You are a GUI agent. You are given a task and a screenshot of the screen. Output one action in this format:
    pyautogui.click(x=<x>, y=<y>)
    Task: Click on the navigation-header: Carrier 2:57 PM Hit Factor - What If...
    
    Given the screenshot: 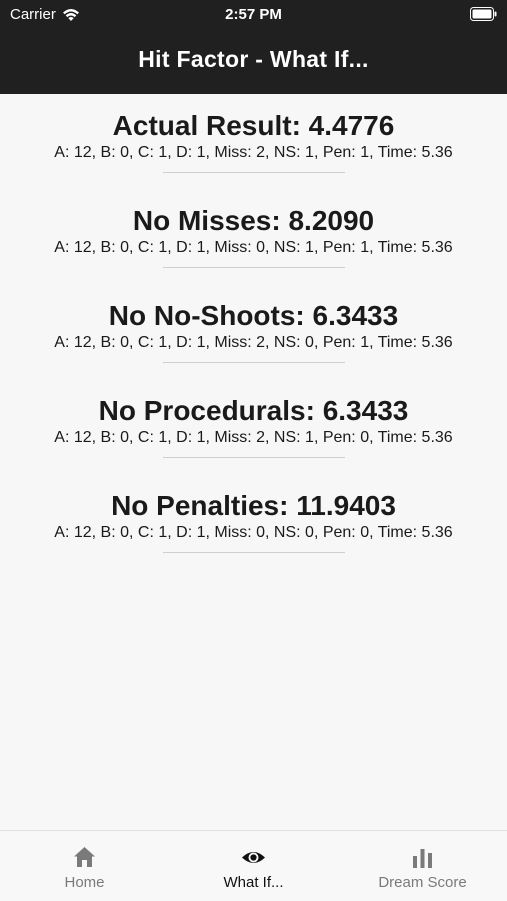 What is the action you would take?
    pyautogui.click(x=253, y=47)
    